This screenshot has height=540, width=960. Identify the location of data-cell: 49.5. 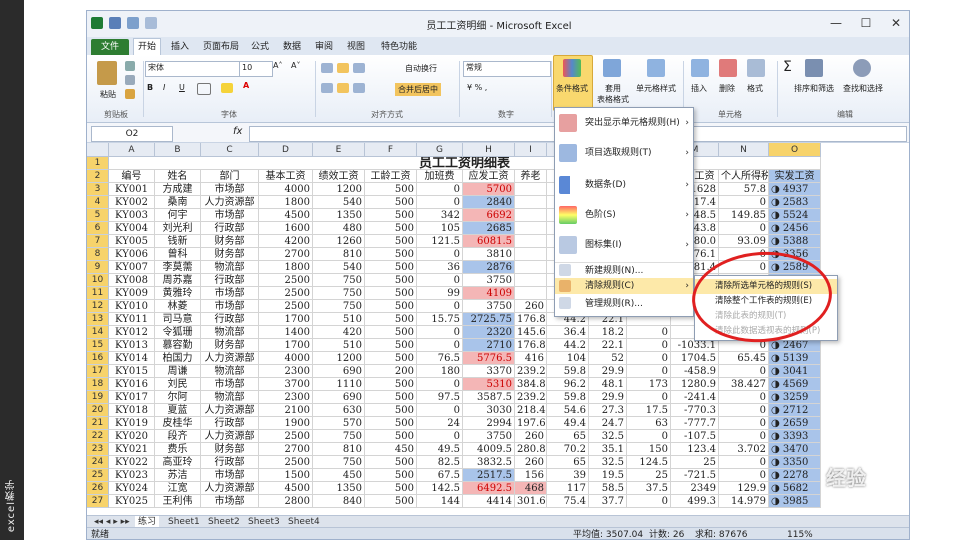
(440, 449).